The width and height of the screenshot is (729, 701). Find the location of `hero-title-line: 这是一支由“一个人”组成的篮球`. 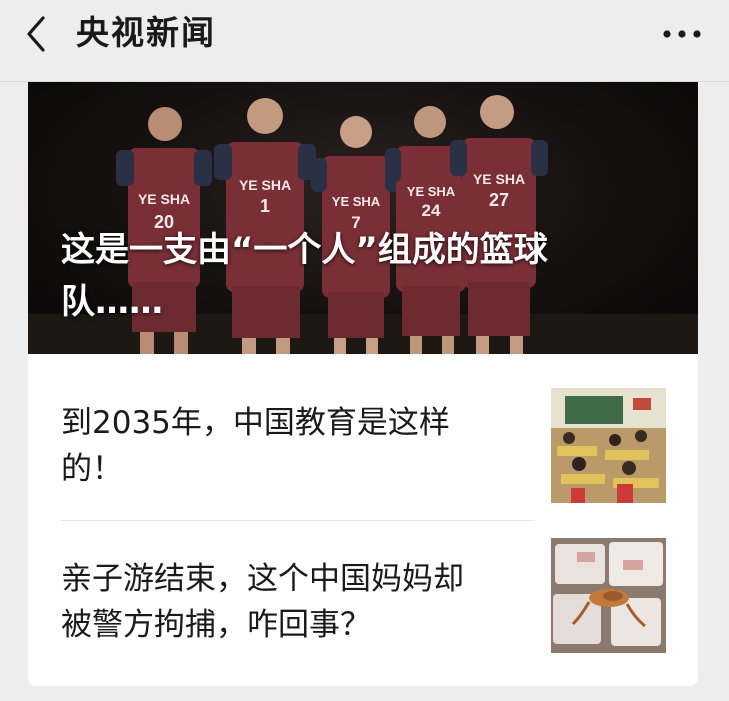

hero-title-line: 这是一支由“一个人”组成的篮球 is located at coordinates (304, 250).